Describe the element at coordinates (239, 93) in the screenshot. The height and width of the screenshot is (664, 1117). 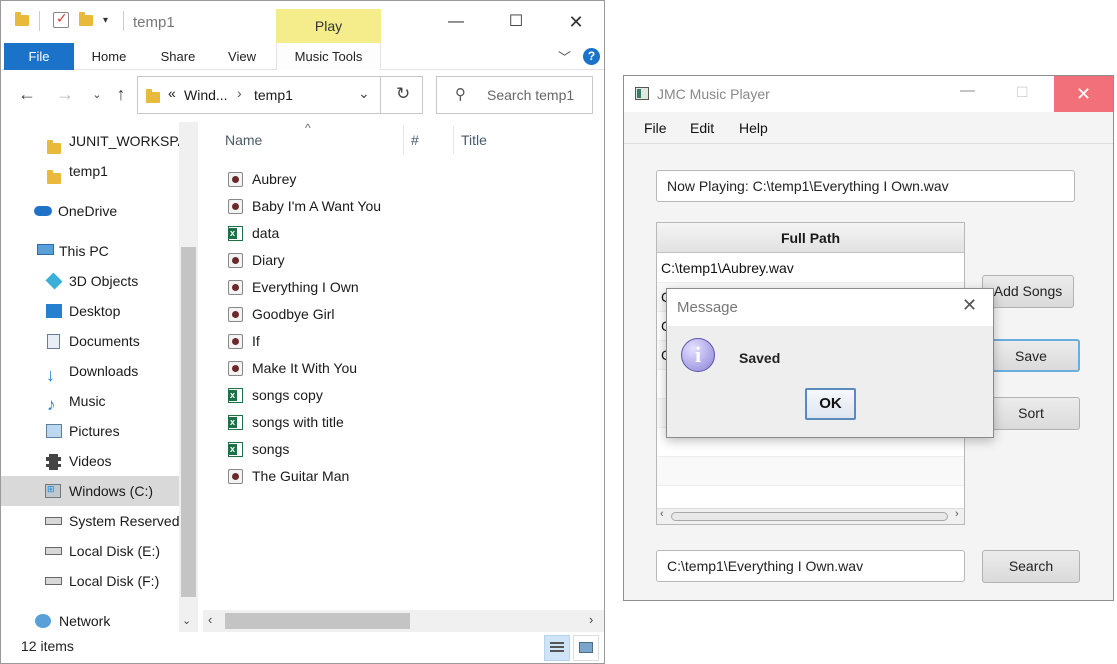
I see `breadcrumb-chevron-icon: ›` at that location.